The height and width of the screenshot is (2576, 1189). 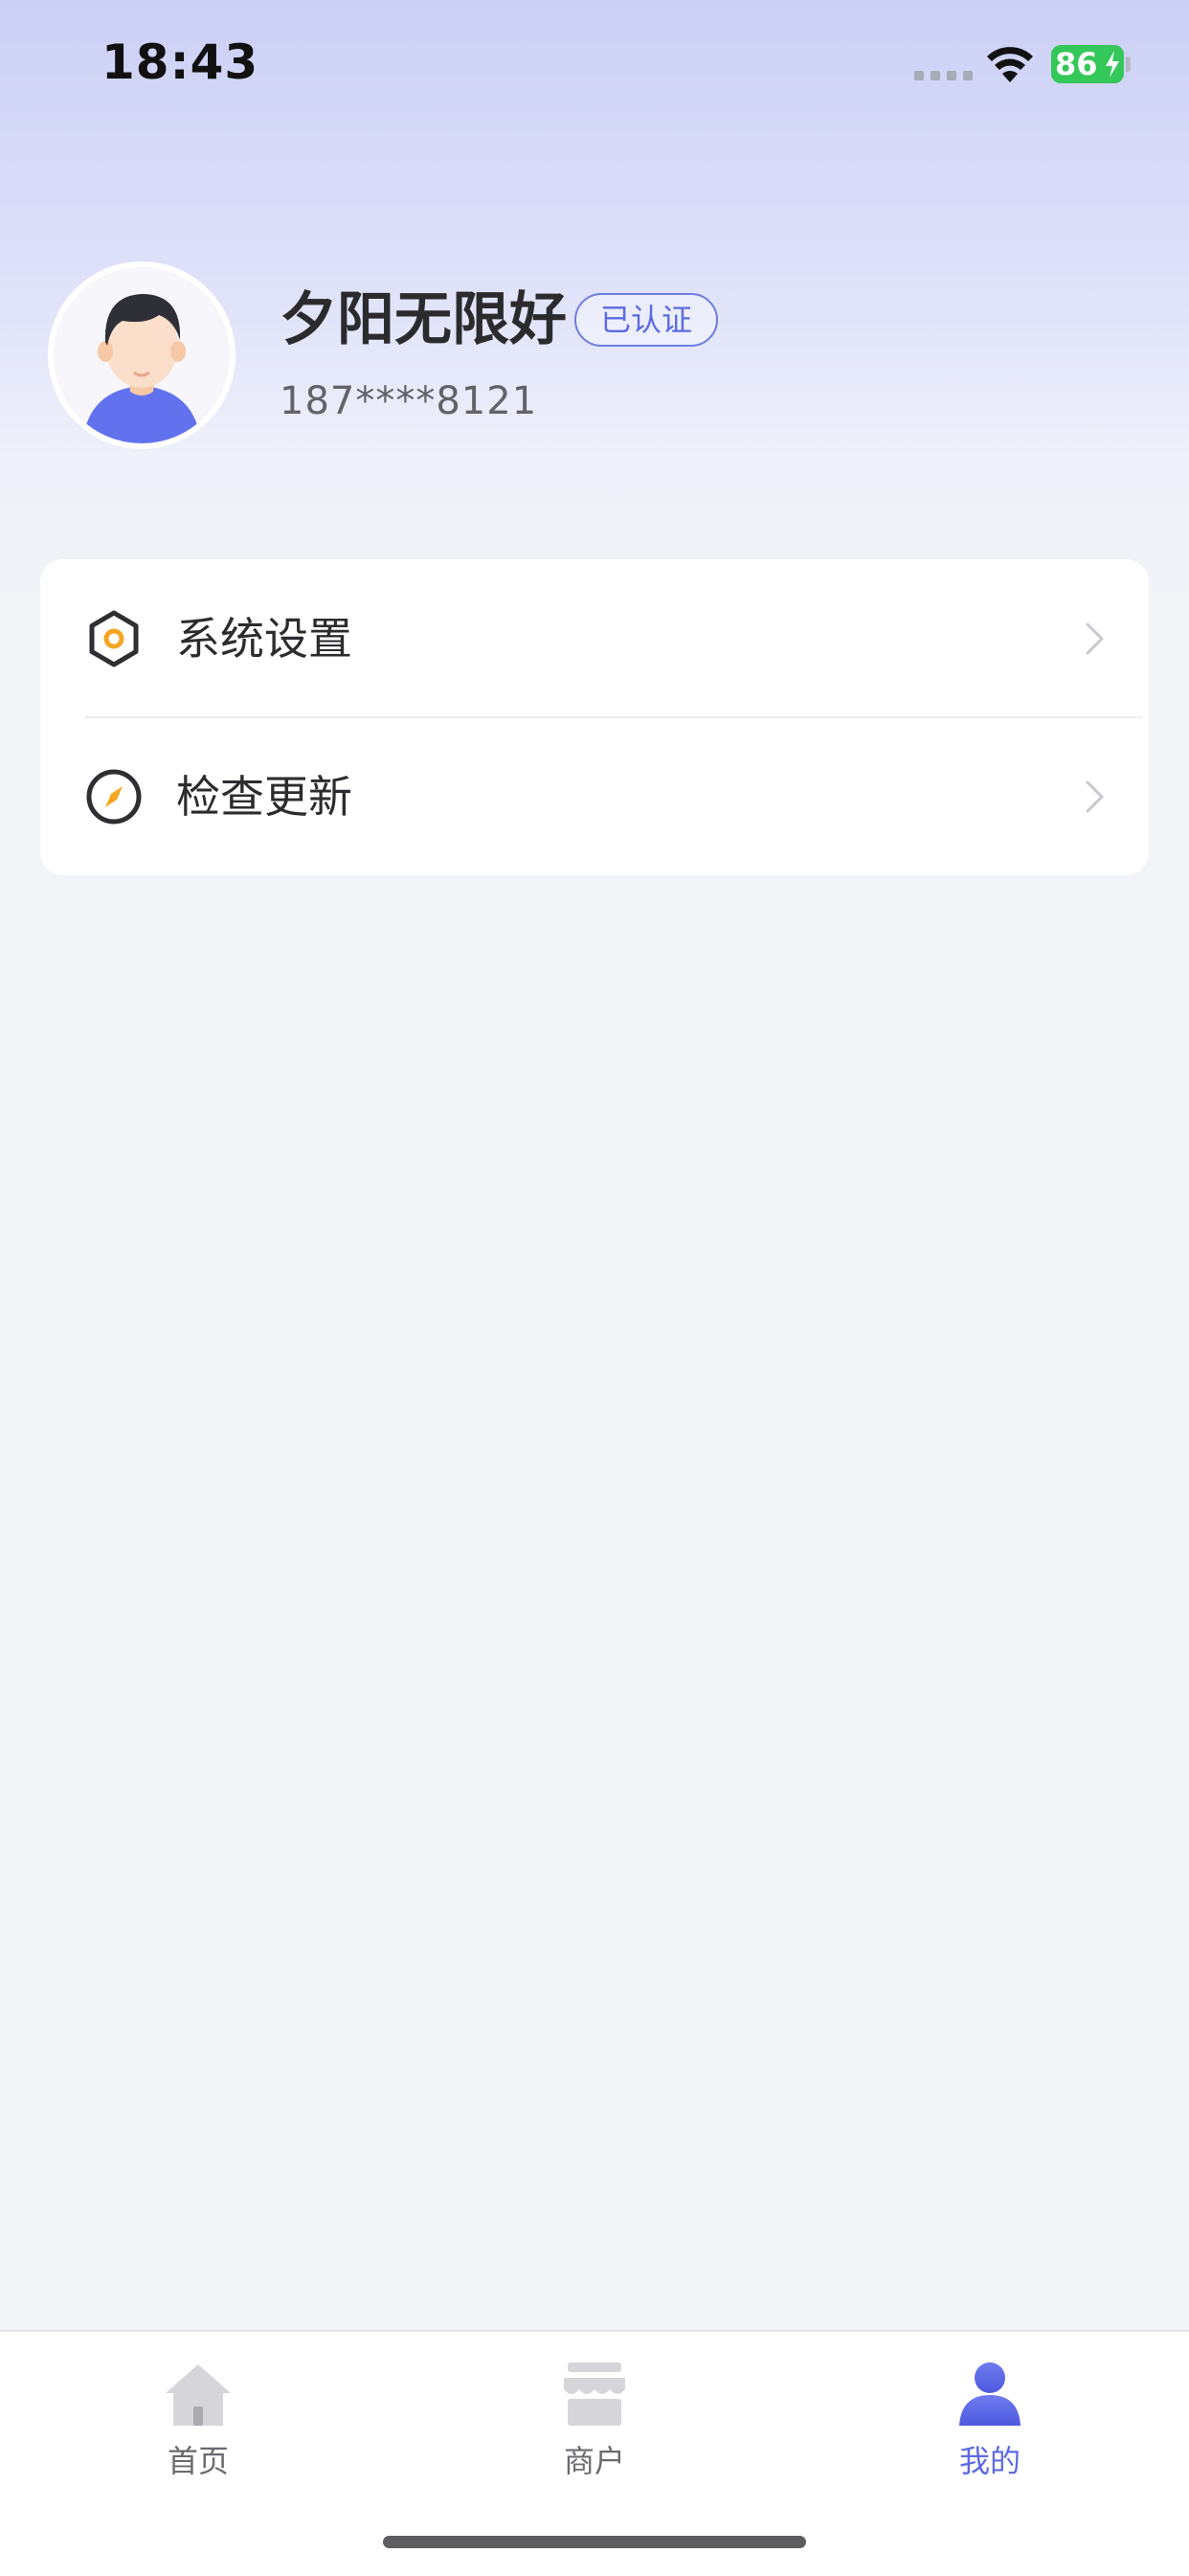 I want to click on compass-icon, so click(x=114, y=797).